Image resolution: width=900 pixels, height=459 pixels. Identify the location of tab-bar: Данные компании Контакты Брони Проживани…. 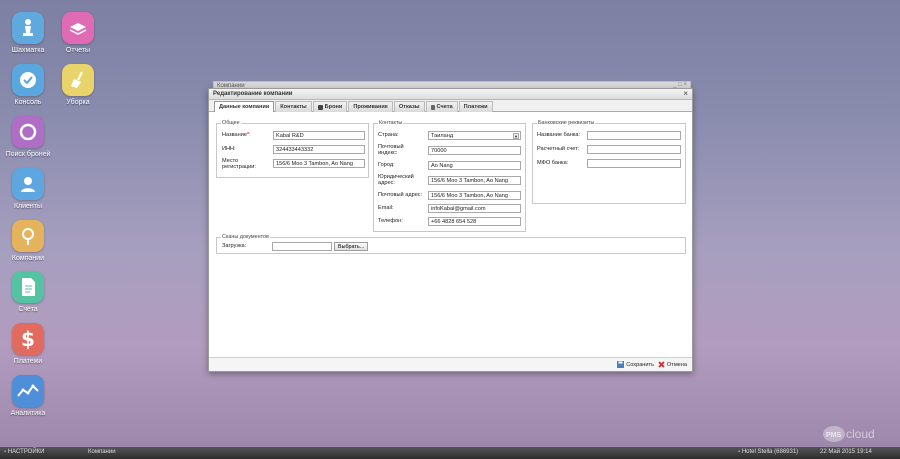
(450, 106).